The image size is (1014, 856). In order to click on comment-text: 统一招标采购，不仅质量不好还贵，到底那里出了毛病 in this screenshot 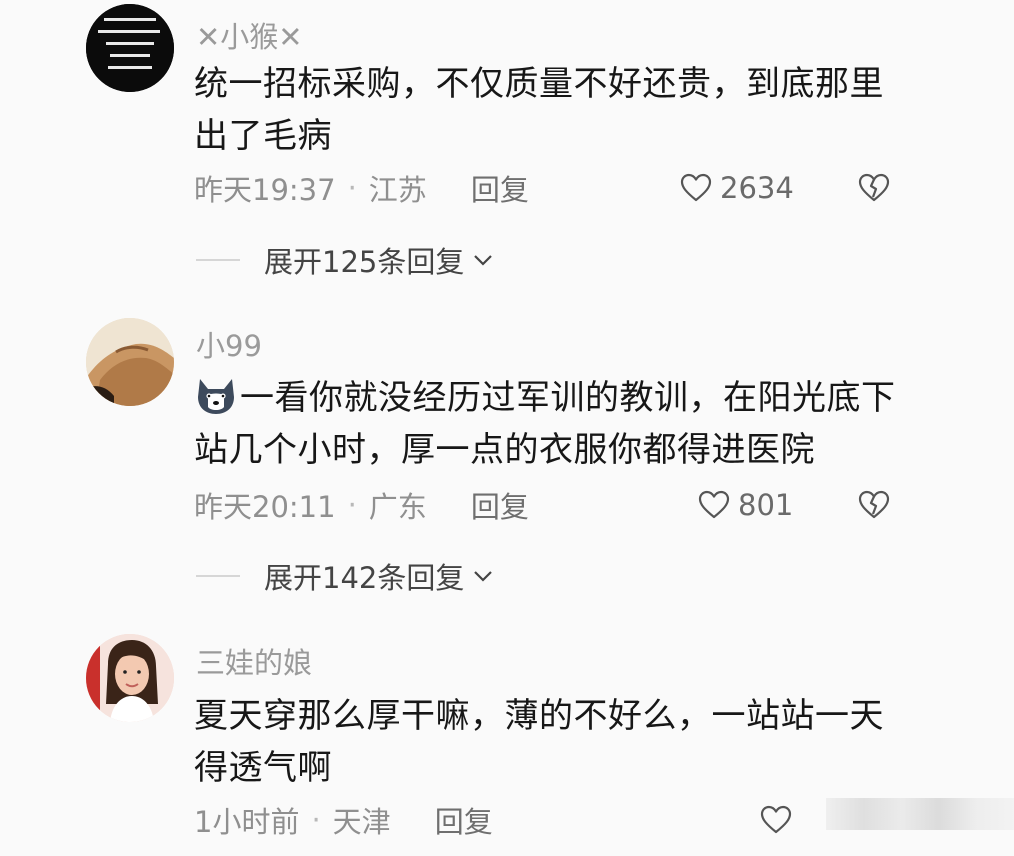, I will do `click(539, 110)`.